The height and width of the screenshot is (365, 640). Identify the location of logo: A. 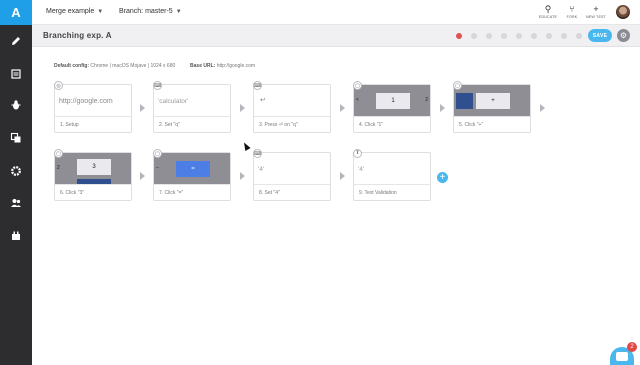
(16, 12).